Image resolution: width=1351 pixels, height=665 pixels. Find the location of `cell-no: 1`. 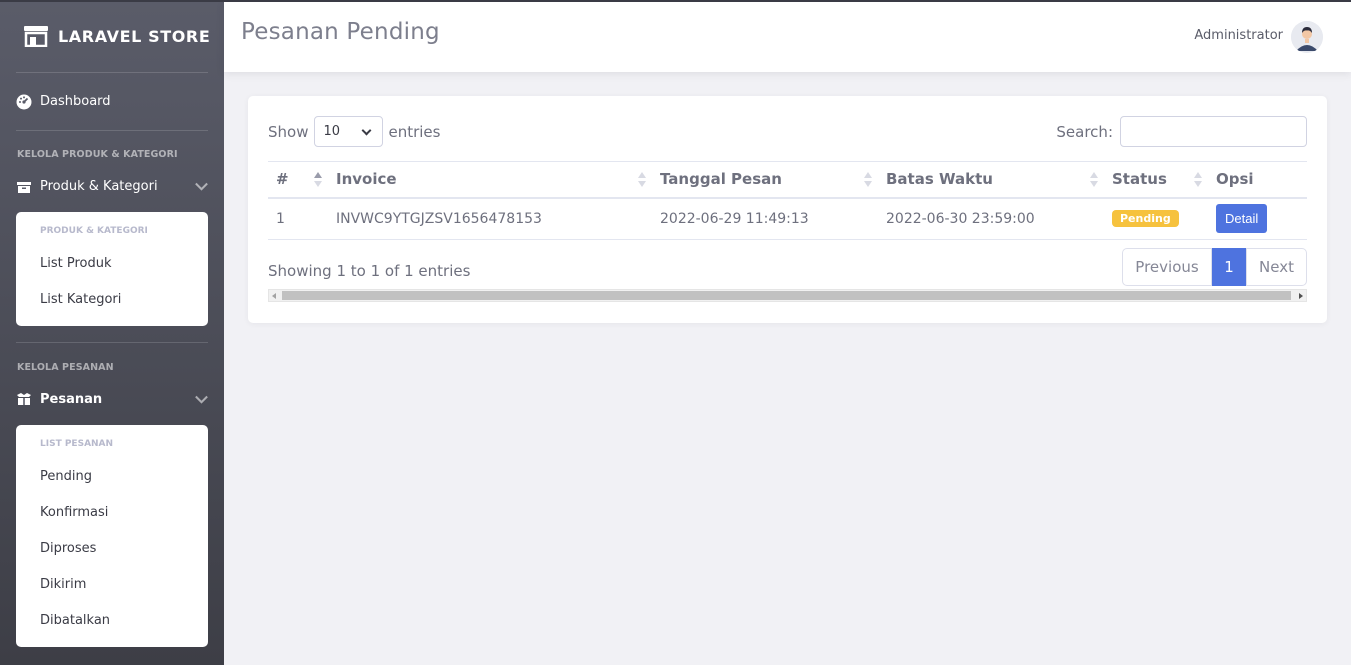

cell-no: 1 is located at coordinates (298, 218).